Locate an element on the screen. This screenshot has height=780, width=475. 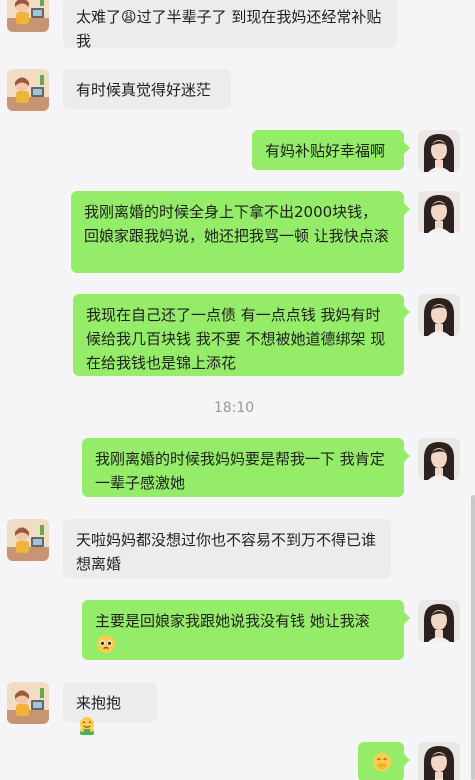
message-bubble: 有妈补贴好幸福啊 is located at coordinates (331, 150).